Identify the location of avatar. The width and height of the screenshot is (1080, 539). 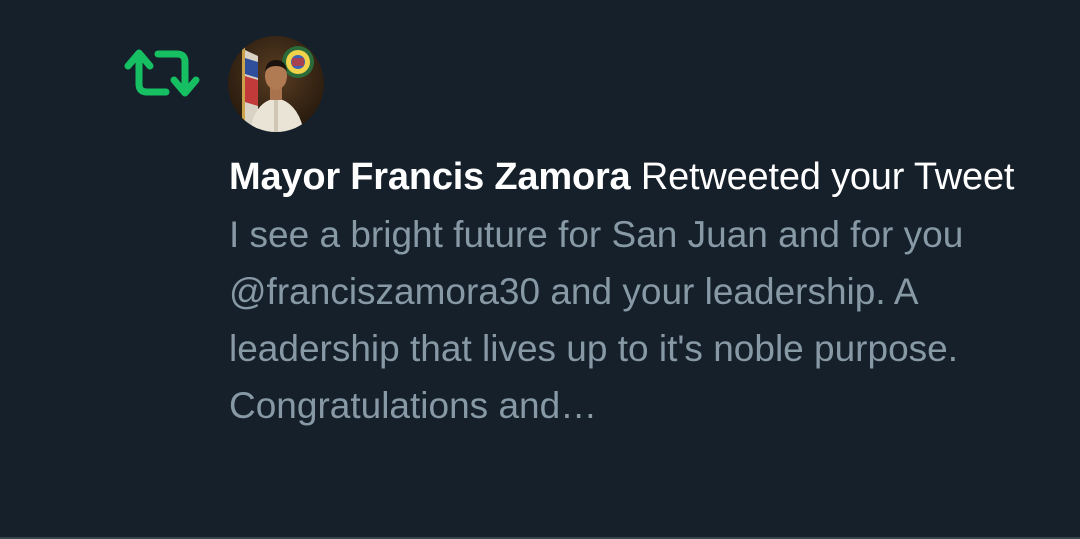
(276, 84).